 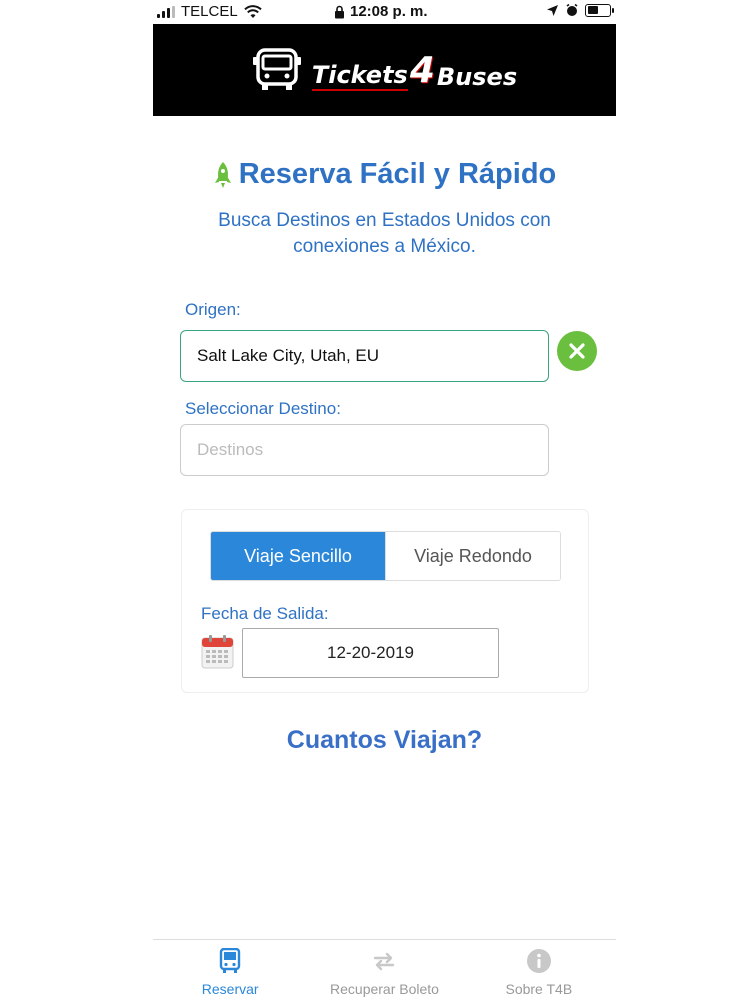 I want to click on departure-date-label: Fecha de Salida:, so click(x=265, y=613).